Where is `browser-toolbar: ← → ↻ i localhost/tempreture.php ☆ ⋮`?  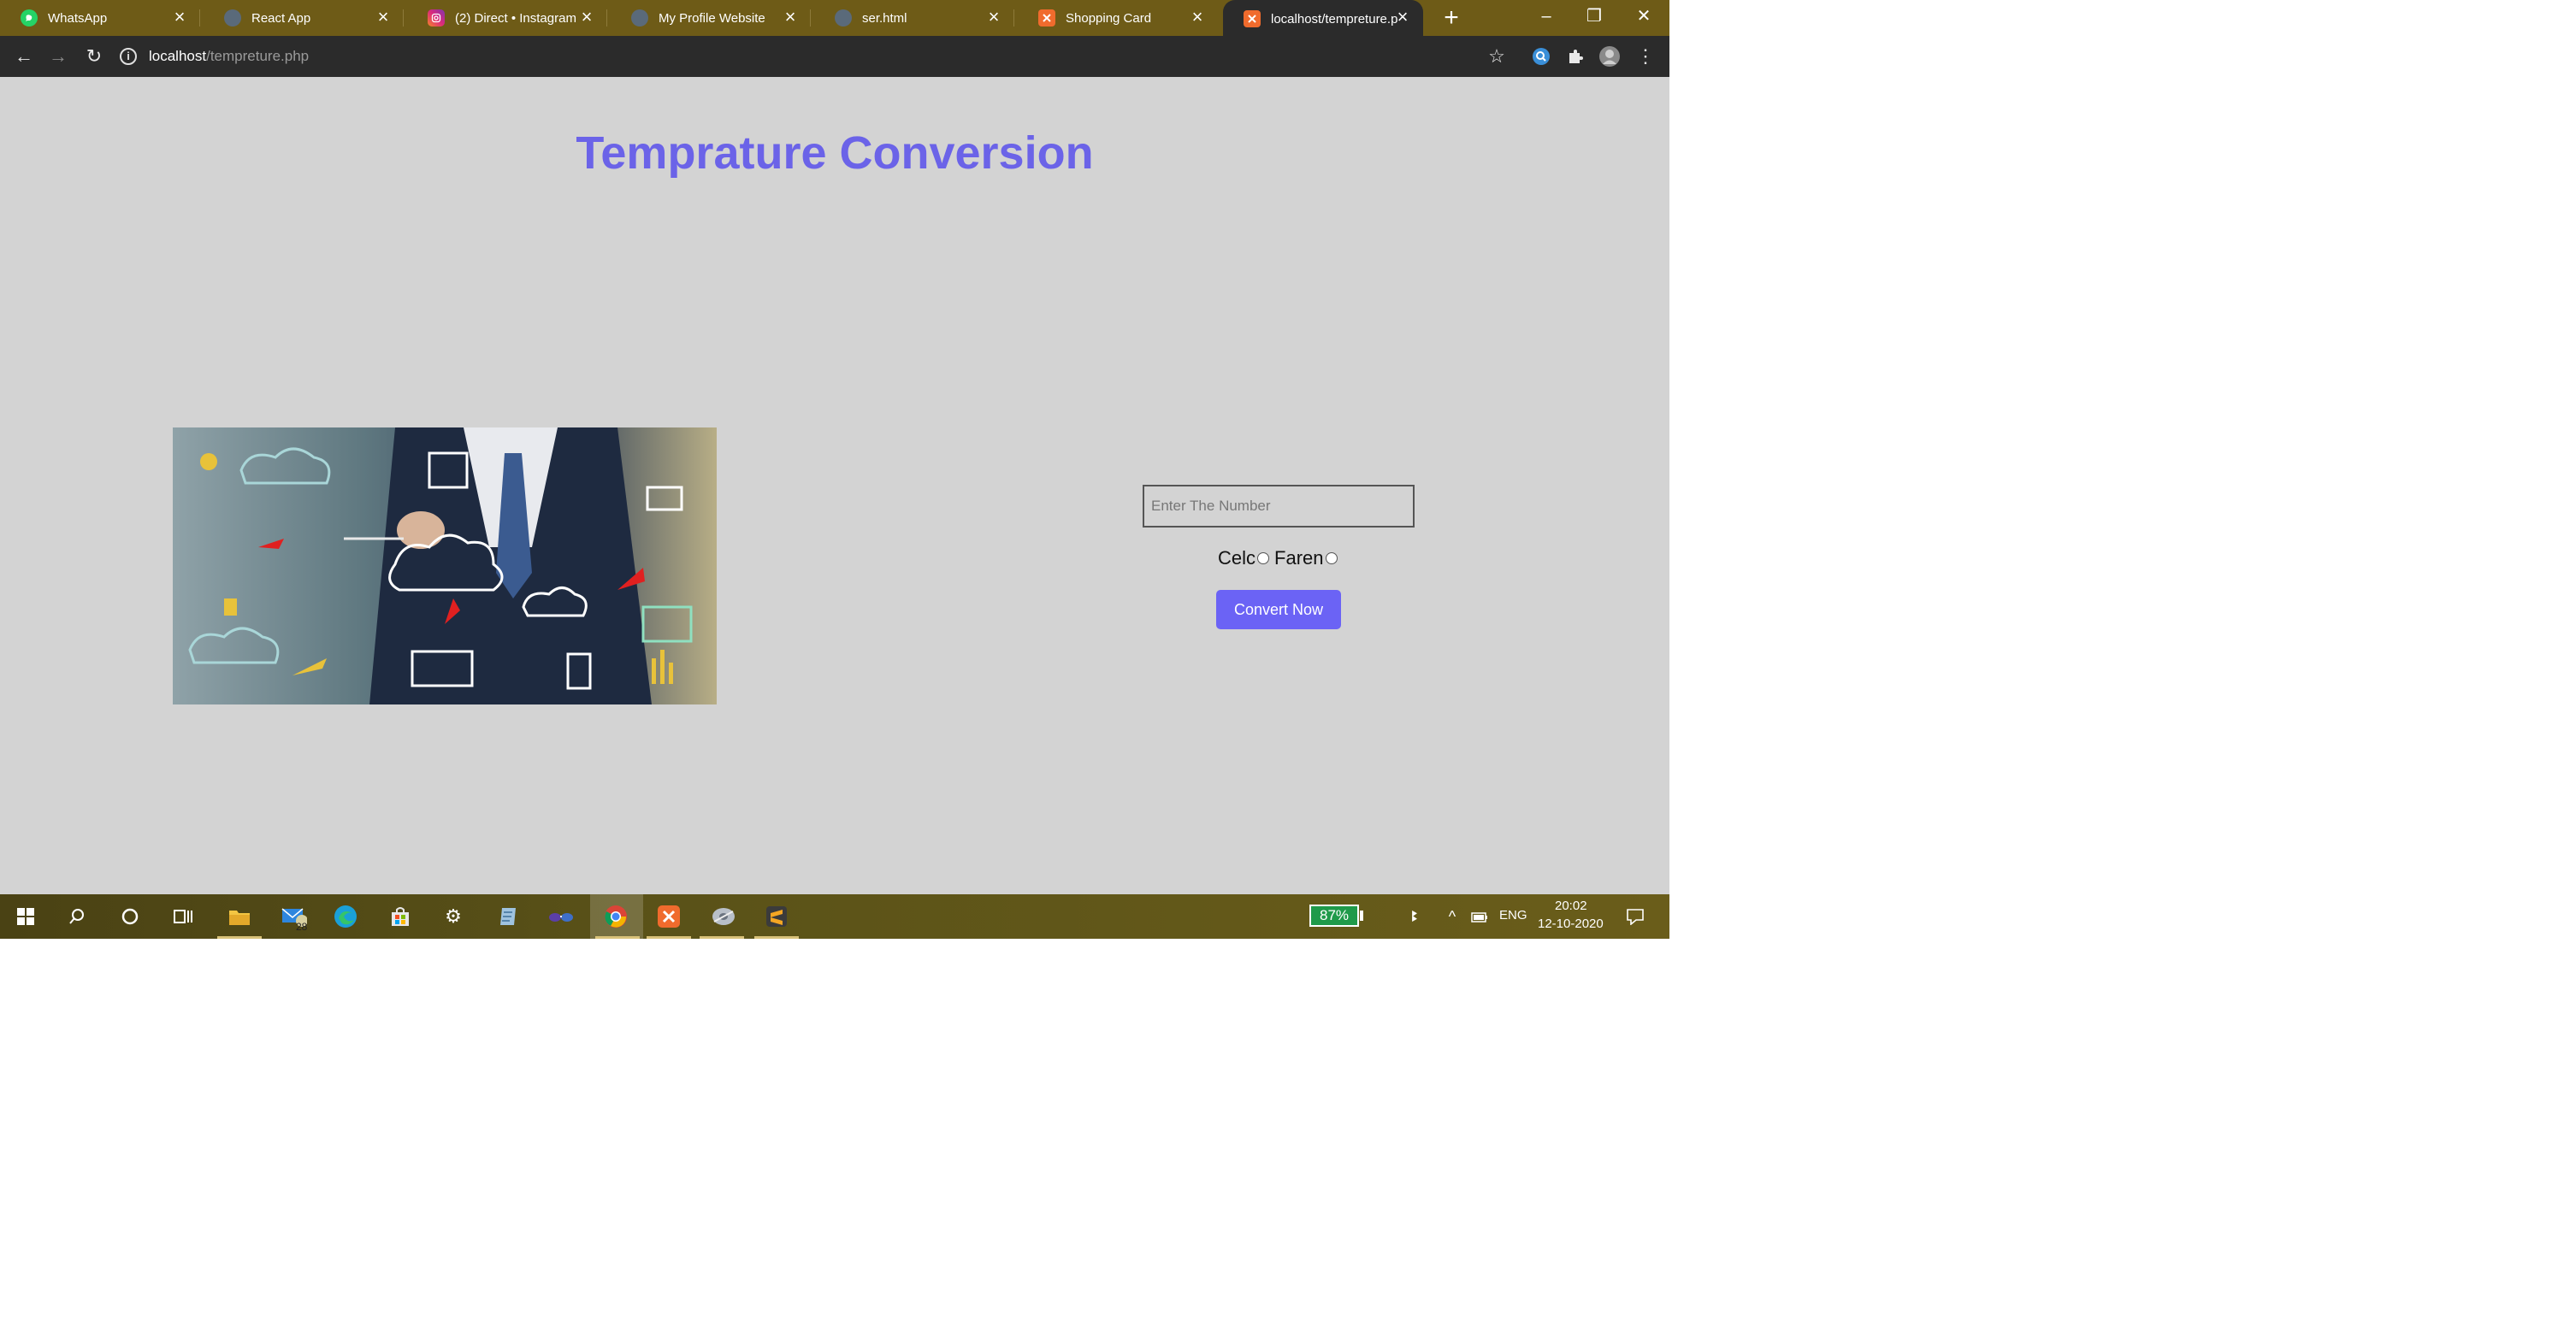
browser-toolbar: ← → ↻ i localhost/tempreture.php ☆ ⋮ is located at coordinates (834, 56).